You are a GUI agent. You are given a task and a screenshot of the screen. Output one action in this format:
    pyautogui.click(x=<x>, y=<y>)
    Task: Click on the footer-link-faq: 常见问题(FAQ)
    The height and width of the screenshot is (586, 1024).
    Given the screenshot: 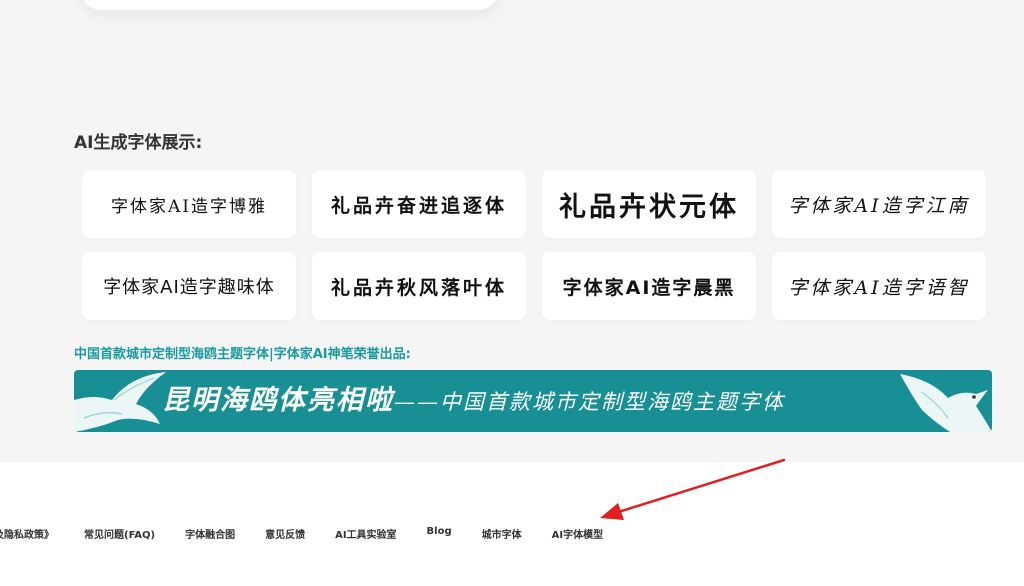 What is the action you would take?
    pyautogui.click(x=119, y=533)
    